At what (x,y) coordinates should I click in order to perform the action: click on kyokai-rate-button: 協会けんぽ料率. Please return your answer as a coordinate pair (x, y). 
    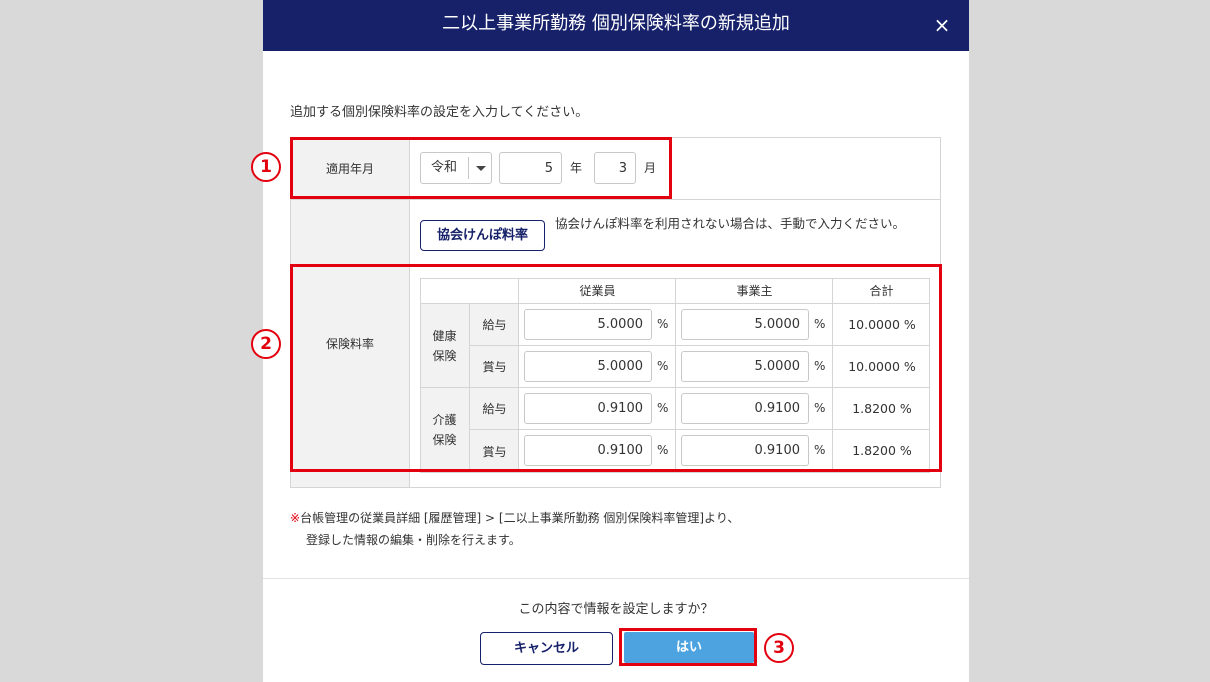
    Looking at the image, I should click on (482, 235).